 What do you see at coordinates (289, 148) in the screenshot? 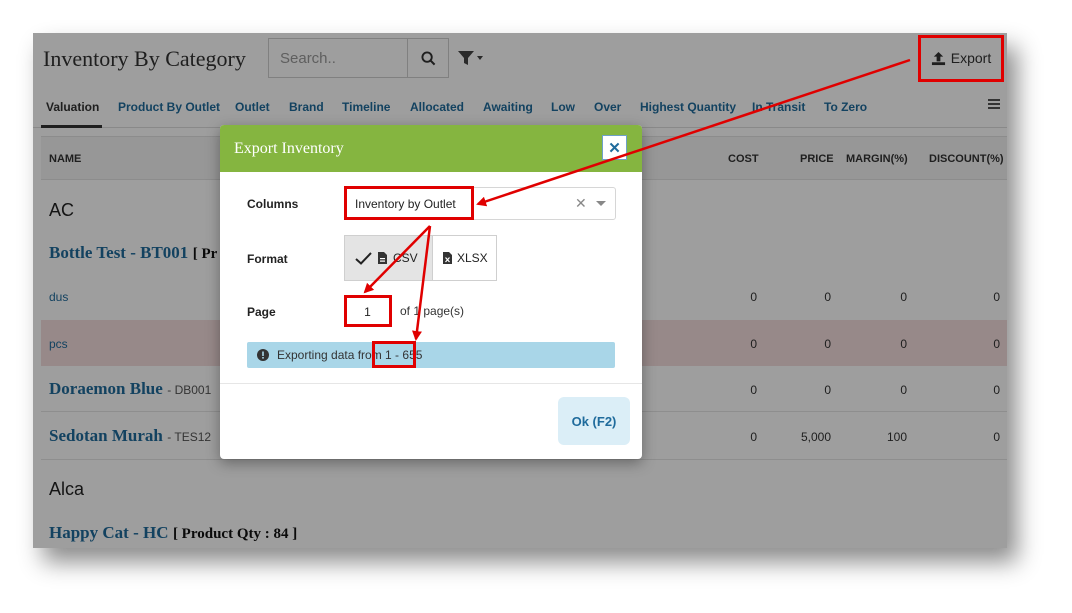
I see `dialog-title: Export Inventory` at bounding box center [289, 148].